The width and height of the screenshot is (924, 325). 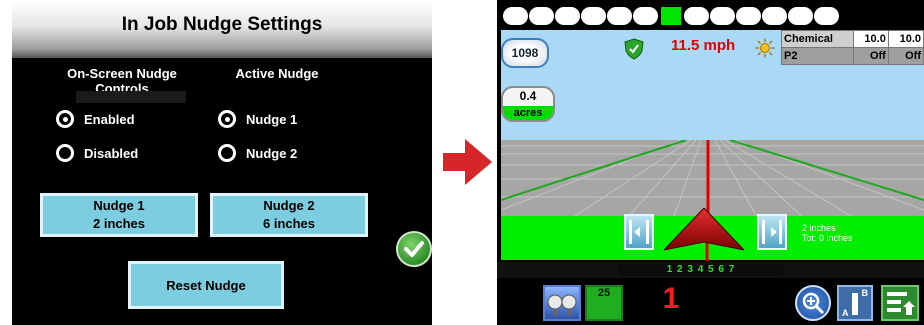 What do you see at coordinates (819, 228) in the screenshot?
I see `nudge-offset-text: 2 inches` at bounding box center [819, 228].